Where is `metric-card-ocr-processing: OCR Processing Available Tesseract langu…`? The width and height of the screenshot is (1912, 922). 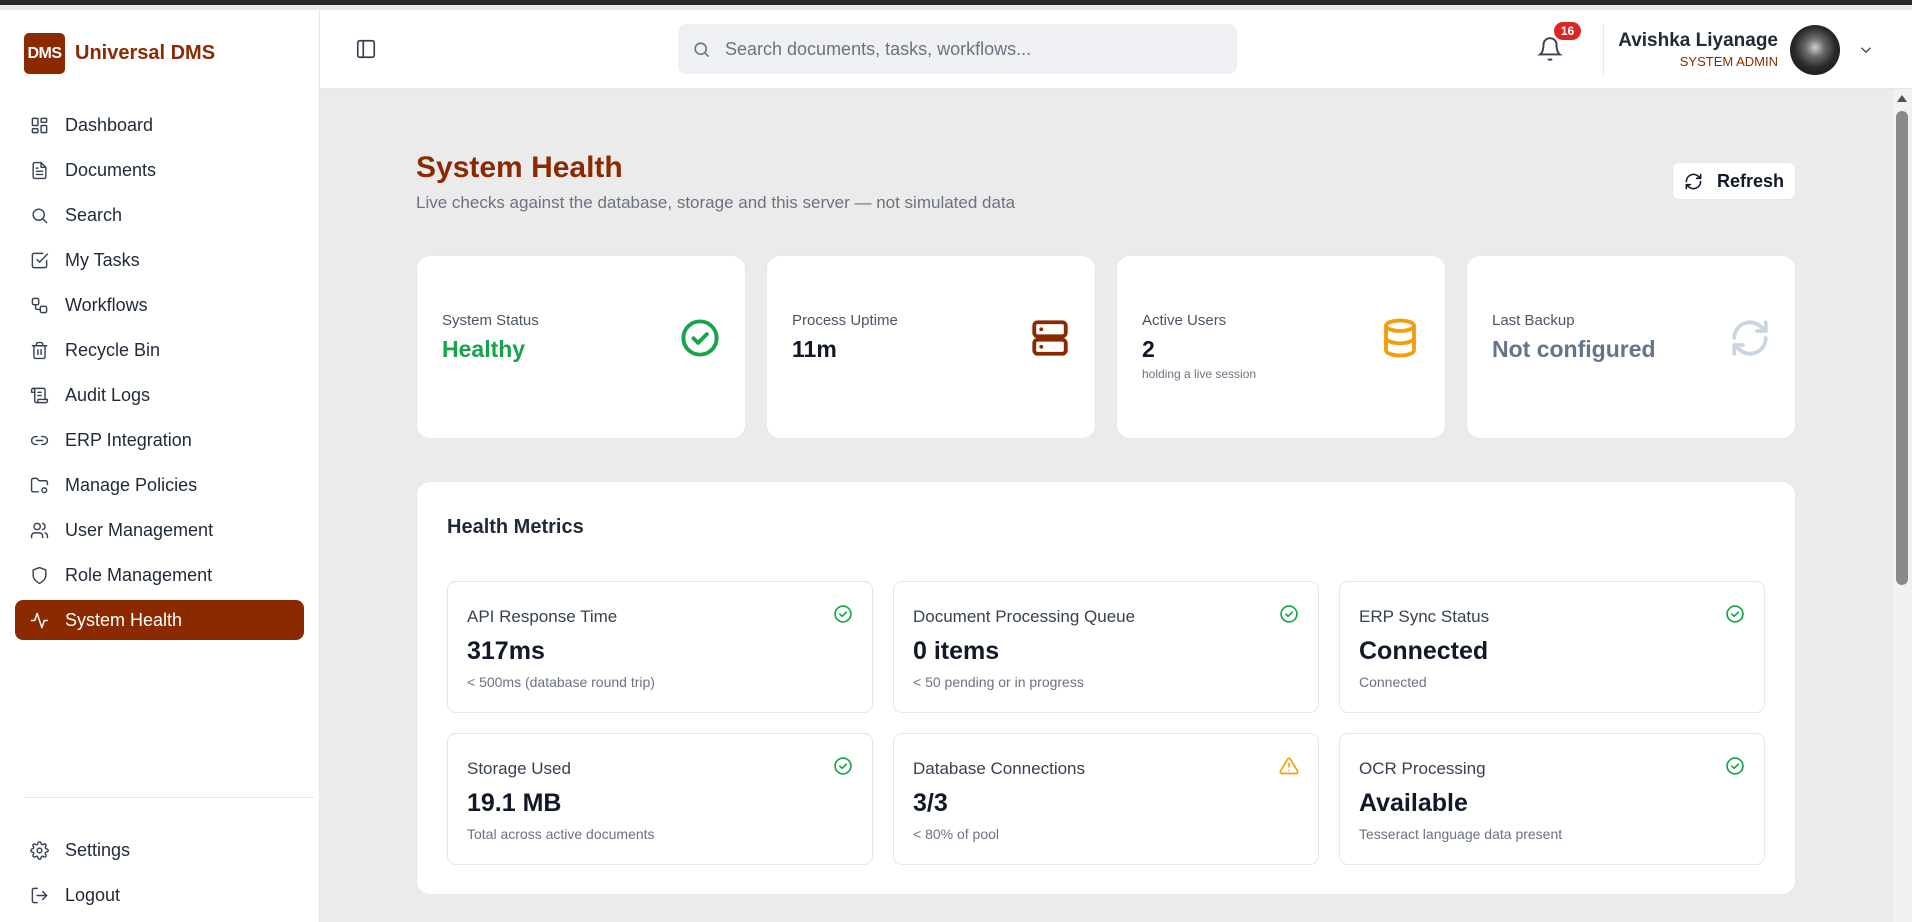 metric-card-ocr-processing: OCR Processing Available Tesseract langu… is located at coordinates (1552, 799).